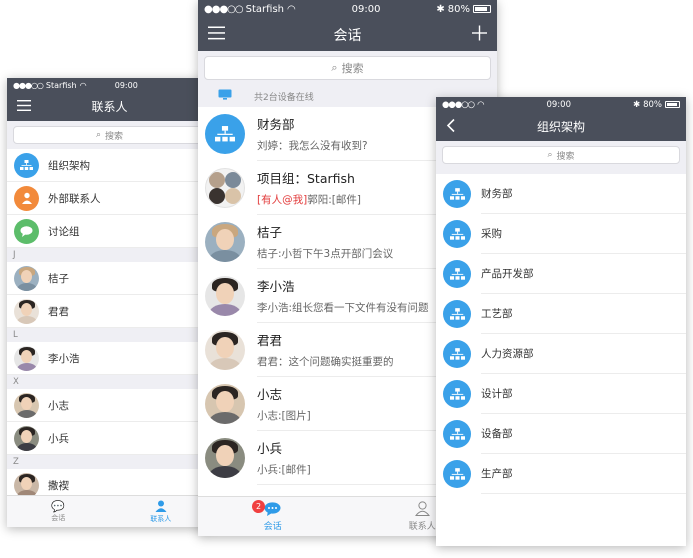 The height and width of the screenshot is (558, 693). What do you see at coordinates (479, 34) in the screenshot?
I see `add-icon` at bounding box center [479, 34].